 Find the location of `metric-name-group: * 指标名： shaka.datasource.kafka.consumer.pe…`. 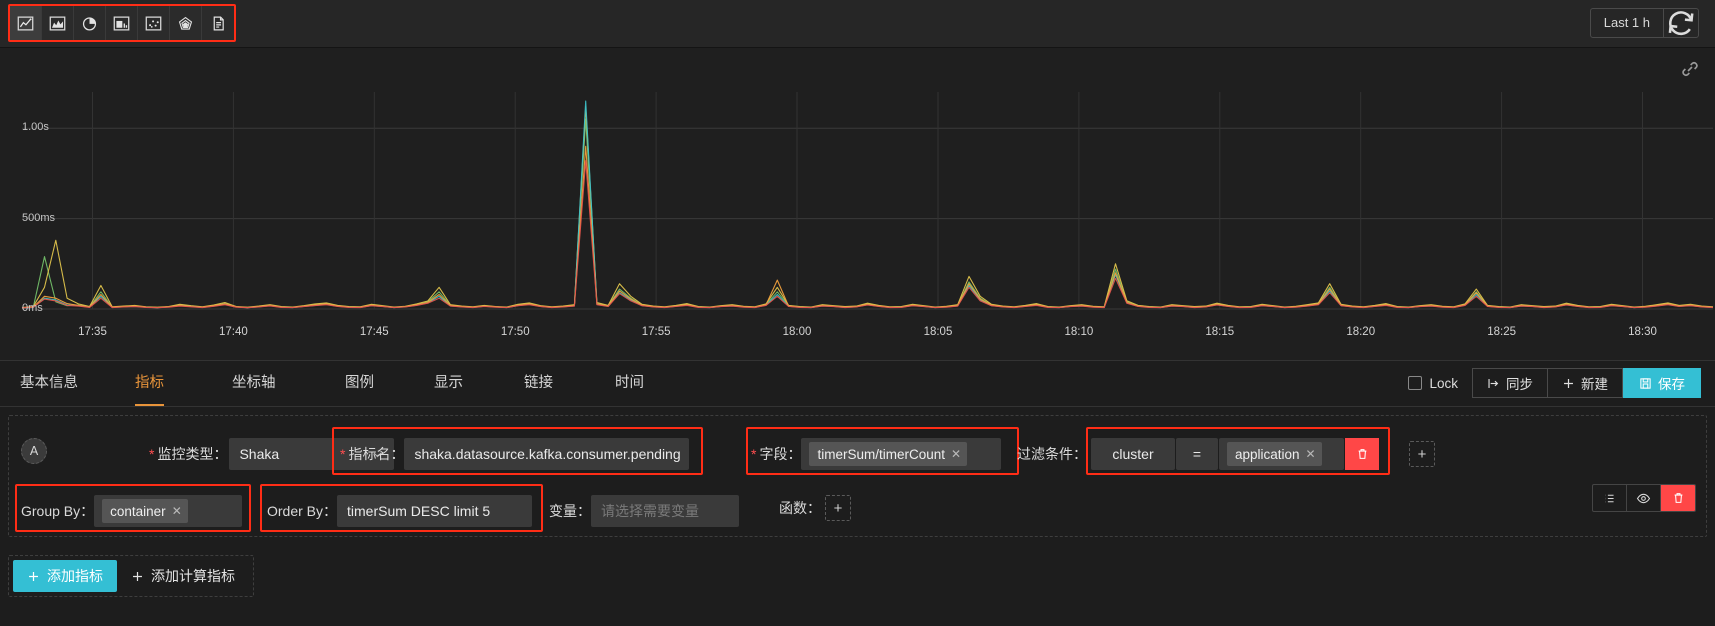

metric-name-group: * 指标名： shaka.datasource.kafka.consumer.pe… is located at coordinates (515, 454).